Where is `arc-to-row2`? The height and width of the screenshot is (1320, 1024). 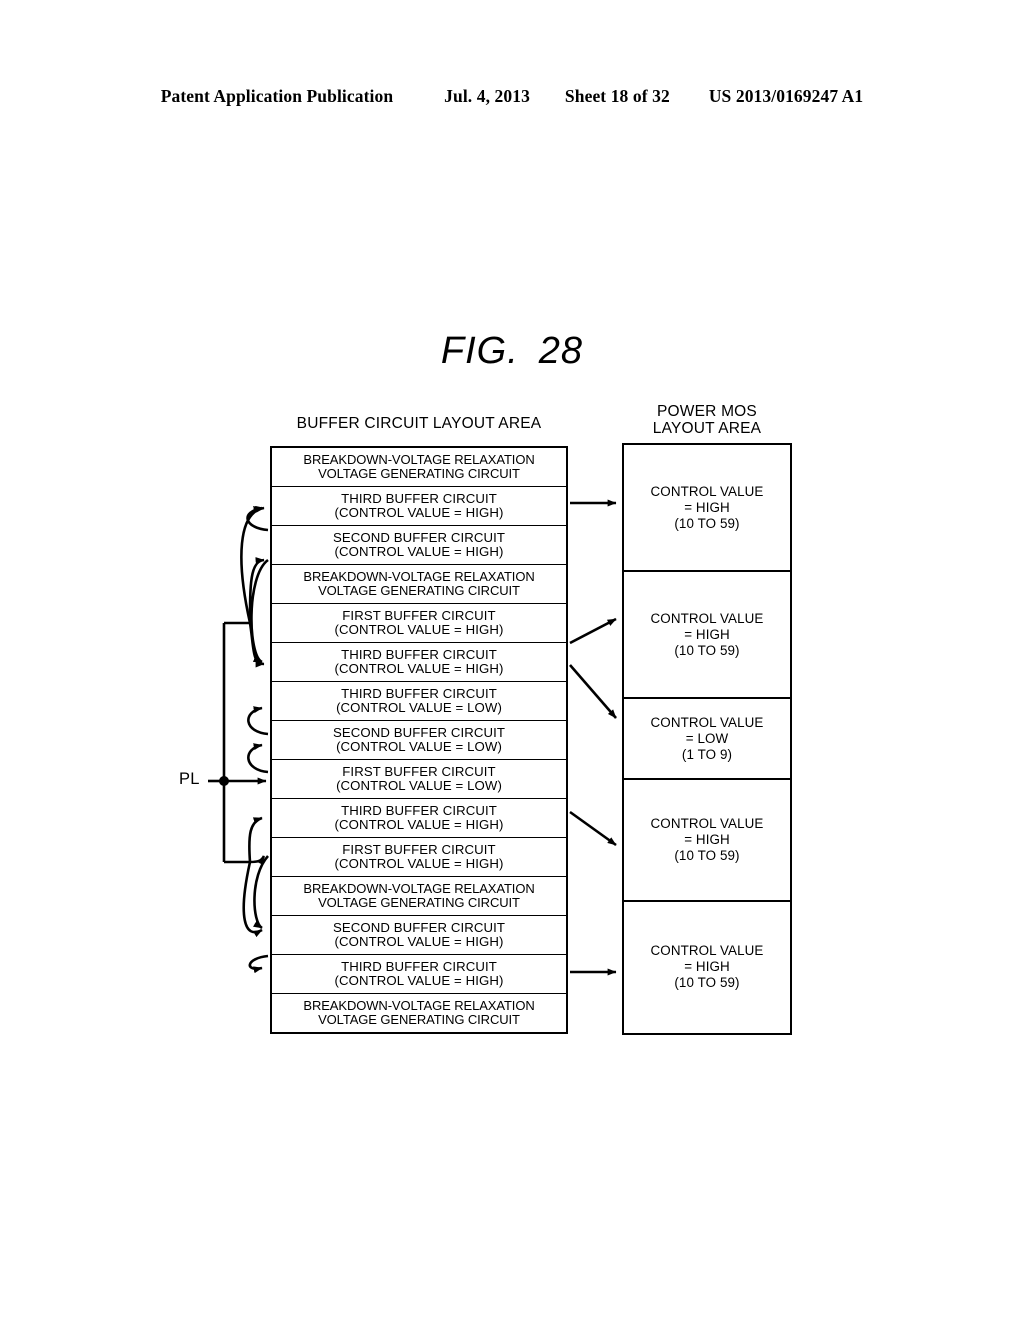 arc-to-row2 is located at coordinates (252, 564).